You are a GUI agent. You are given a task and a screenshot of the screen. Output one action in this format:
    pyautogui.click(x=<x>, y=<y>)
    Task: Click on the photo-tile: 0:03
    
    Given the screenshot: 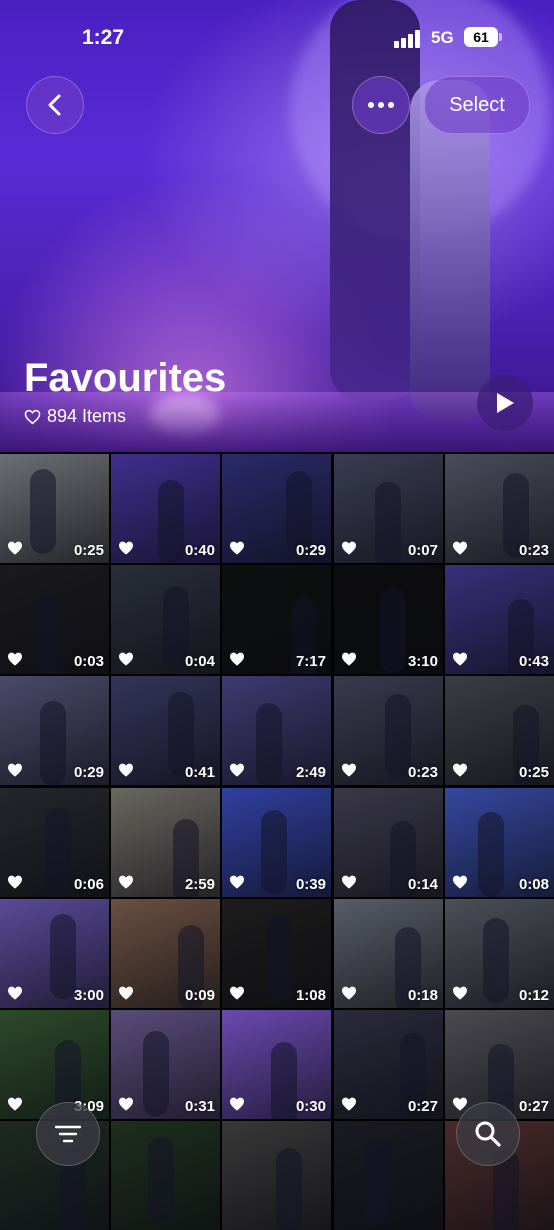 What is the action you would take?
    pyautogui.click(x=54, y=619)
    